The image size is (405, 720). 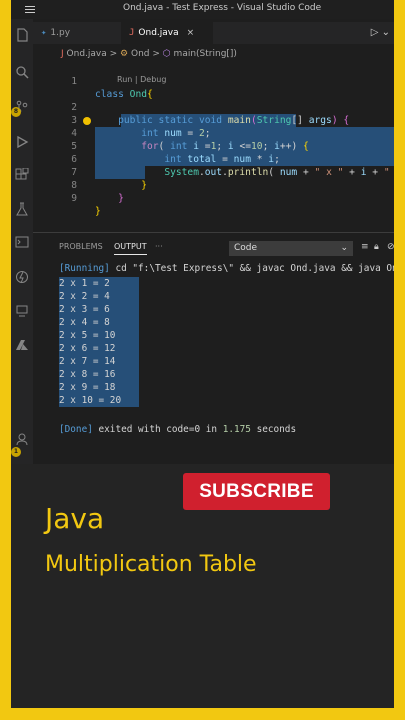 I want to click on source-control-badge: 8, so click(x=16, y=112).